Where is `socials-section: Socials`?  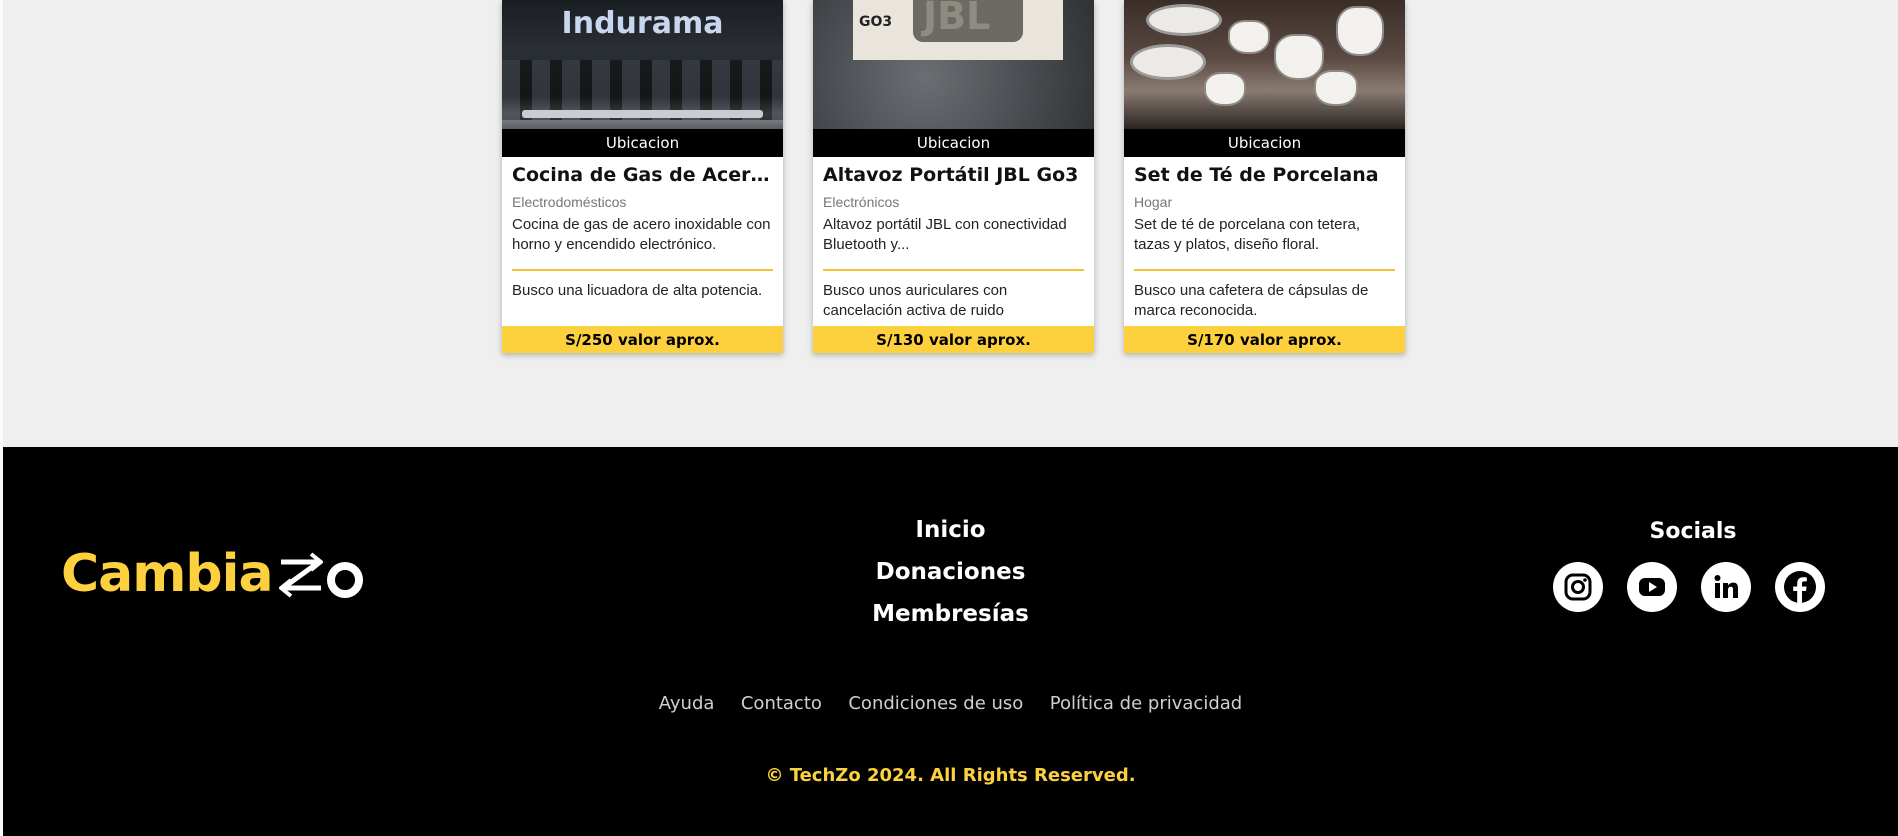 socials-section: Socials is located at coordinates (1693, 565).